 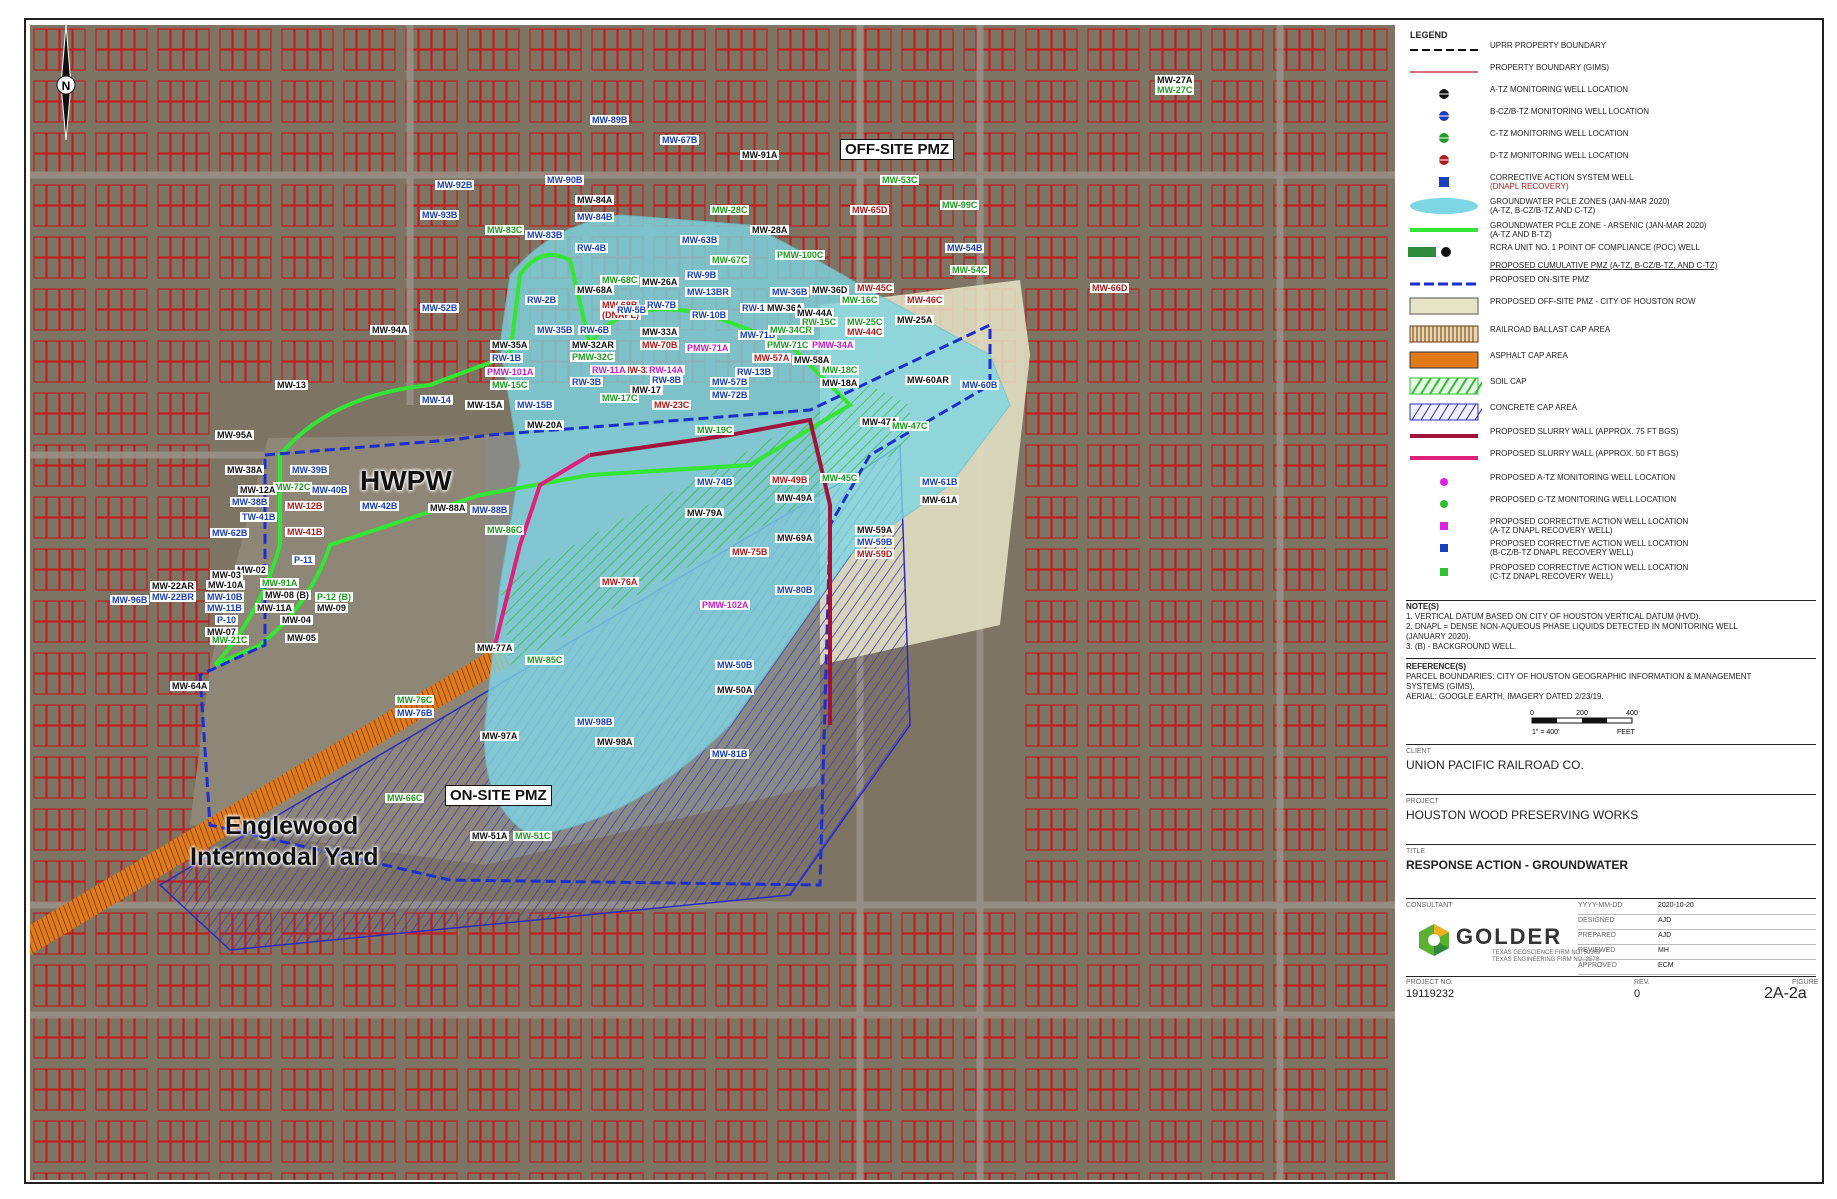 I want to click on well-label: P-10, so click(x=227, y=620).